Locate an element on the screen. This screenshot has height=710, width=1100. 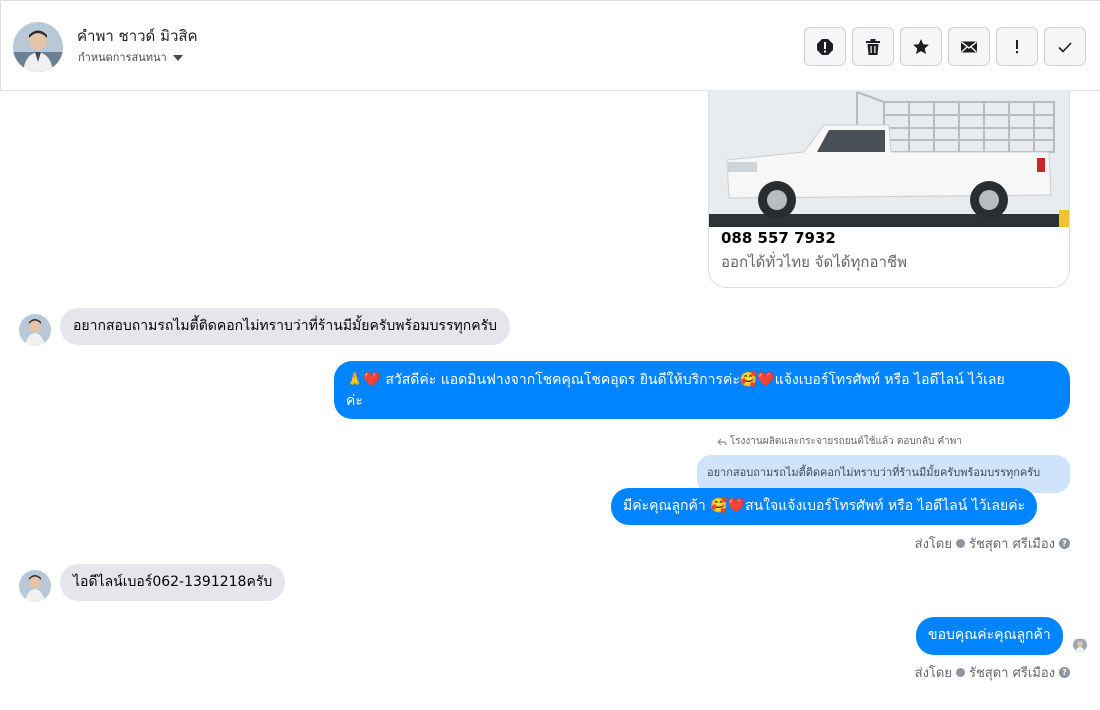
report-button is located at coordinates (825, 46).